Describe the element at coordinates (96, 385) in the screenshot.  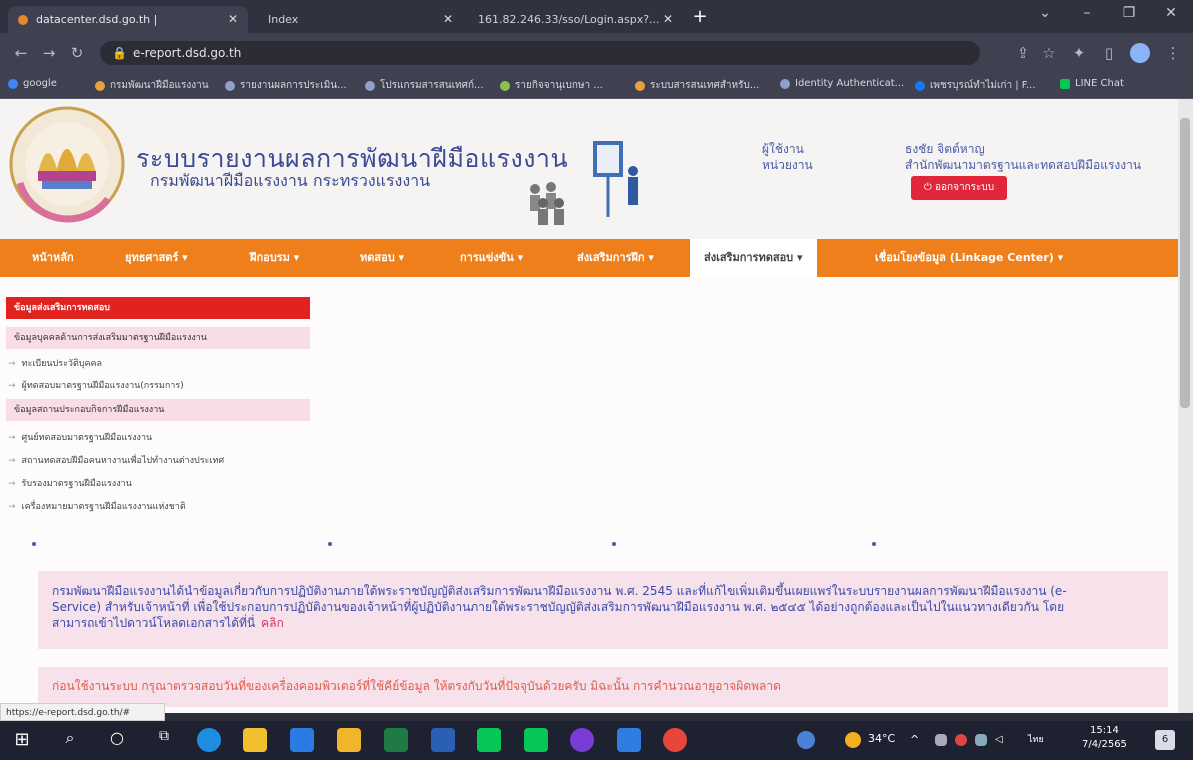
I see `menu-item-examiners: → ผู้ทดสอบมาตรฐานฝีมือแรงงาน(กรรมการ)` at that location.